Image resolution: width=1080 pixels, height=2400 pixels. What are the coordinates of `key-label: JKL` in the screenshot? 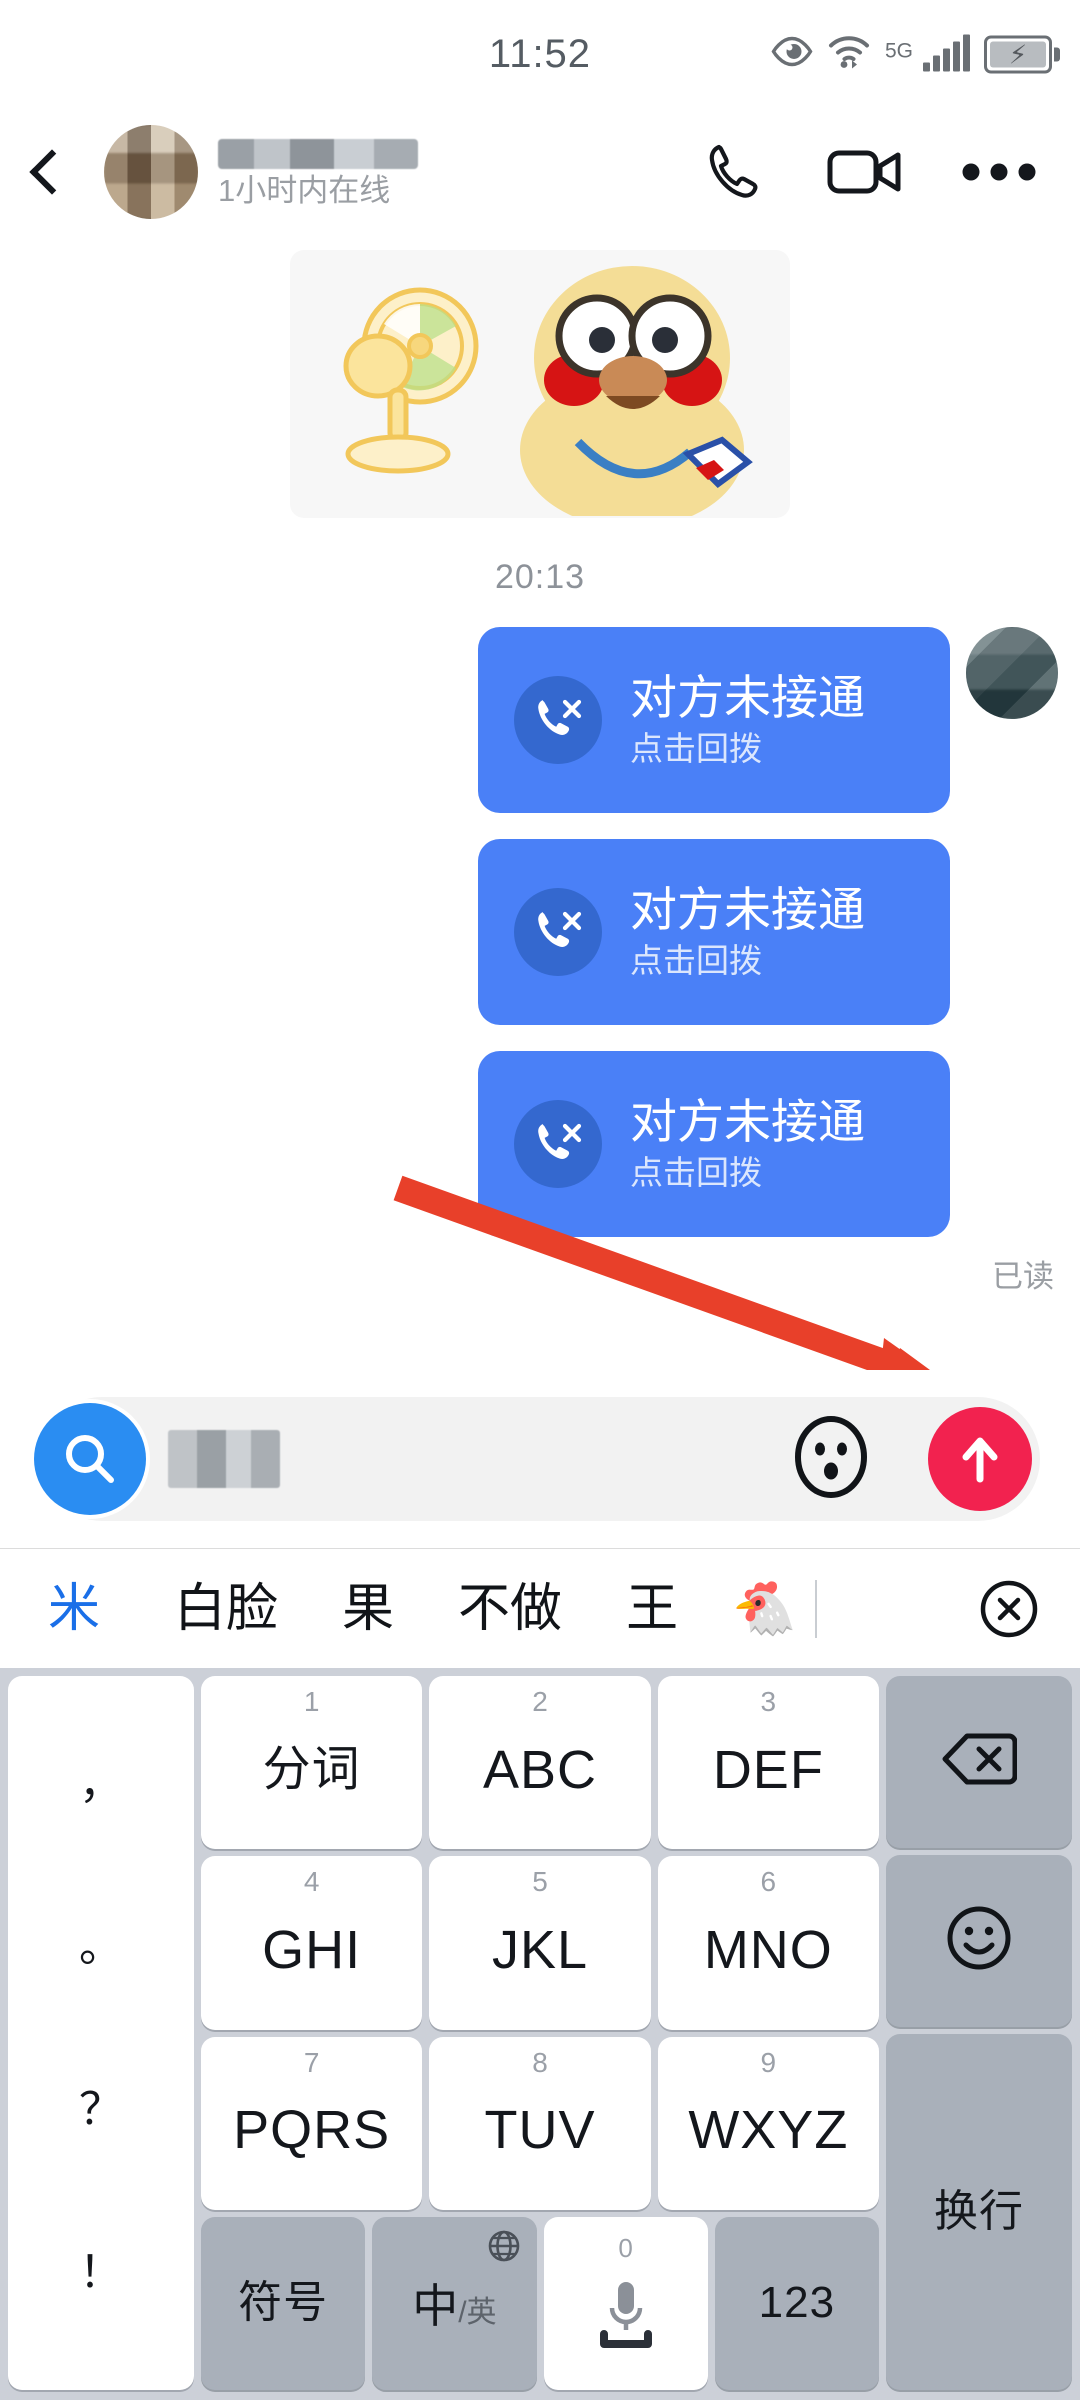 It's located at (540, 1949).